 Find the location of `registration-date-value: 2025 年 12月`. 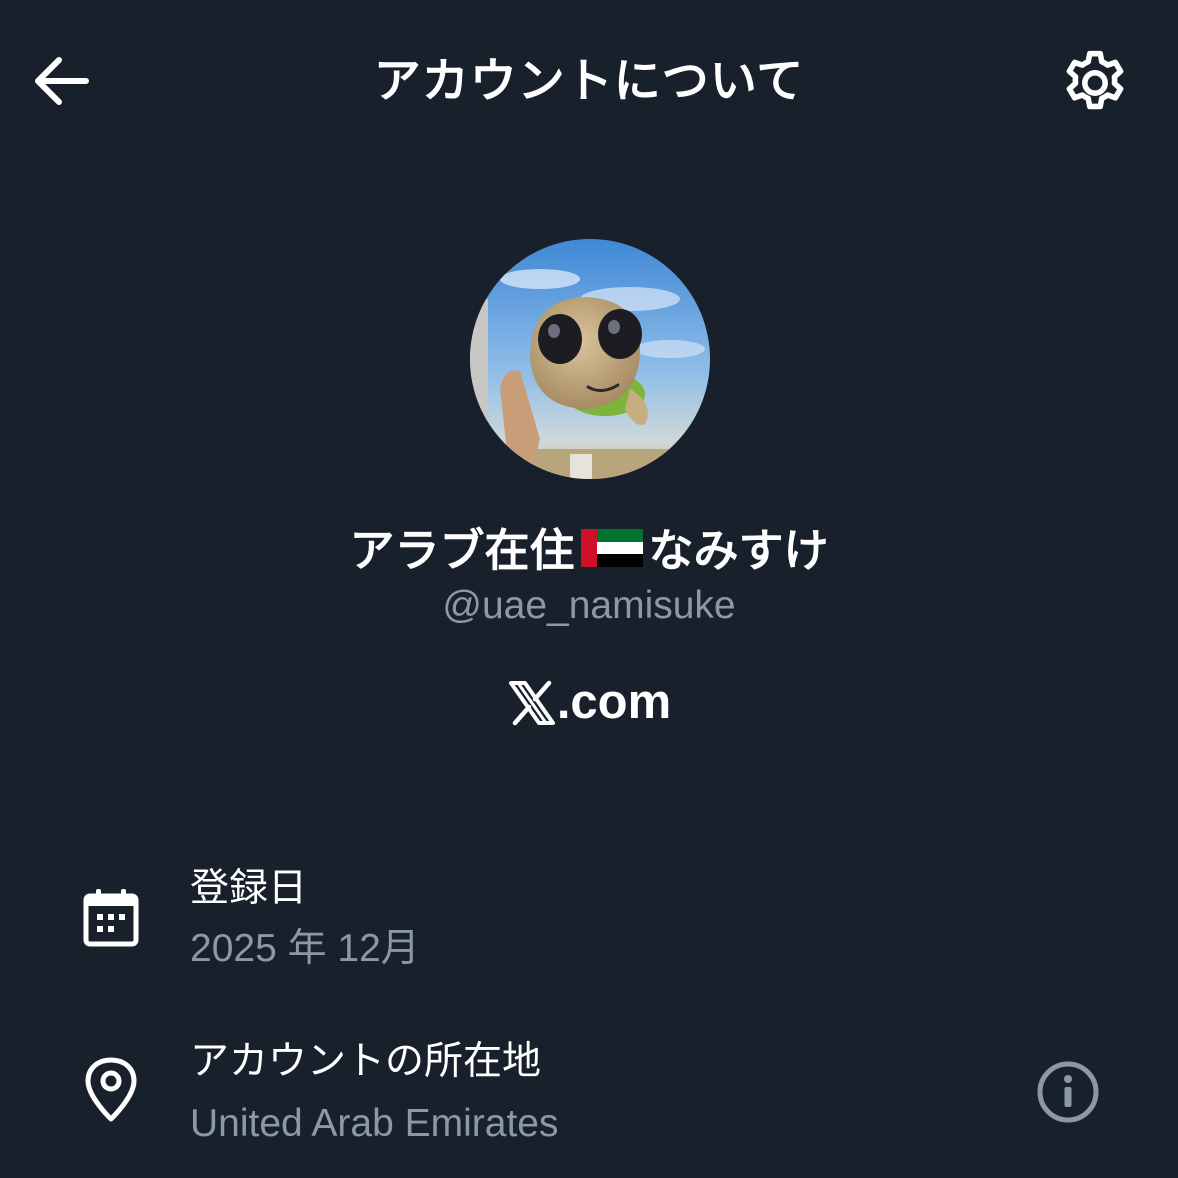

registration-date-value: 2025 年 12月 is located at coordinates (305, 948).